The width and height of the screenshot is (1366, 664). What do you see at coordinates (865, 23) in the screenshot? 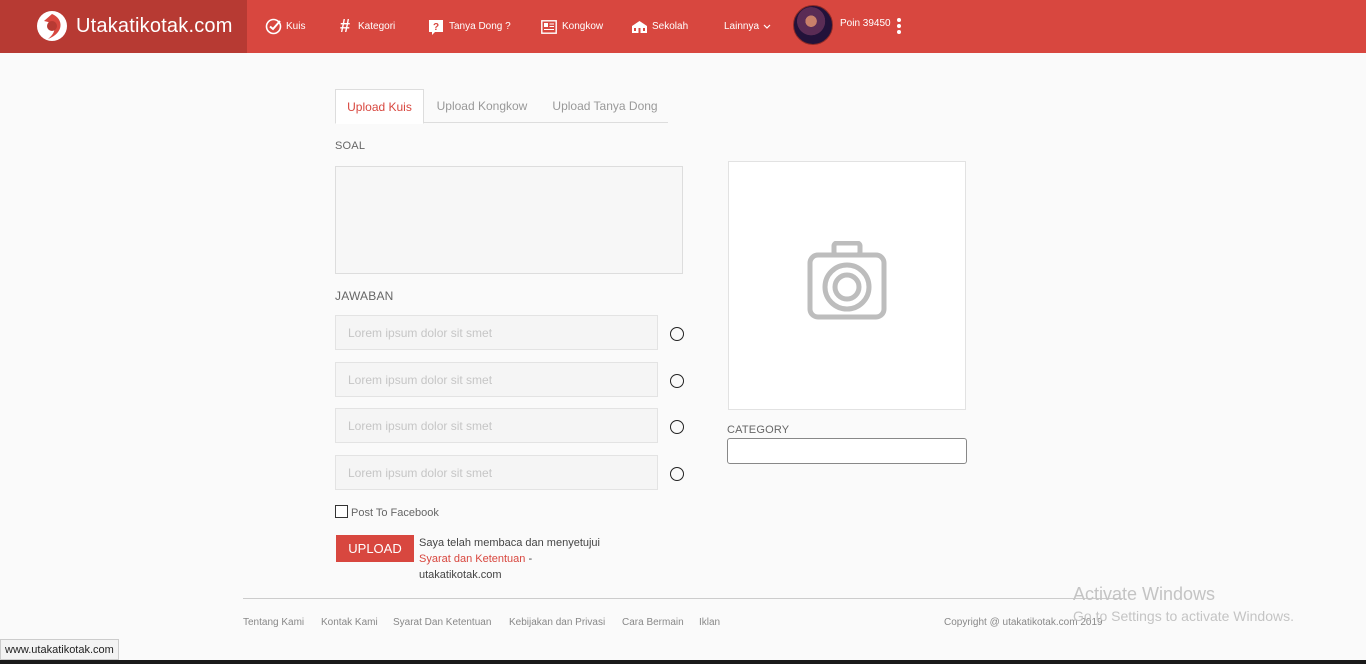
I see `points-label: Poin 39450` at bounding box center [865, 23].